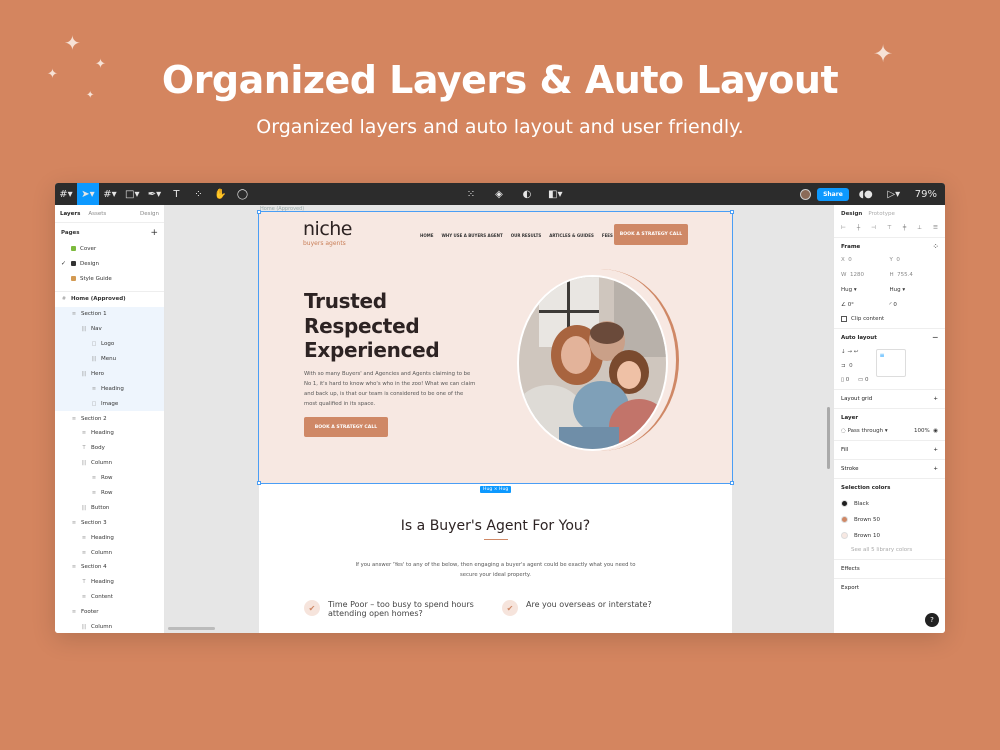 Image resolution: width=1000 pixels, height=750 pixels. I want to click on visibility-icon: ◉, so click(935, 431).